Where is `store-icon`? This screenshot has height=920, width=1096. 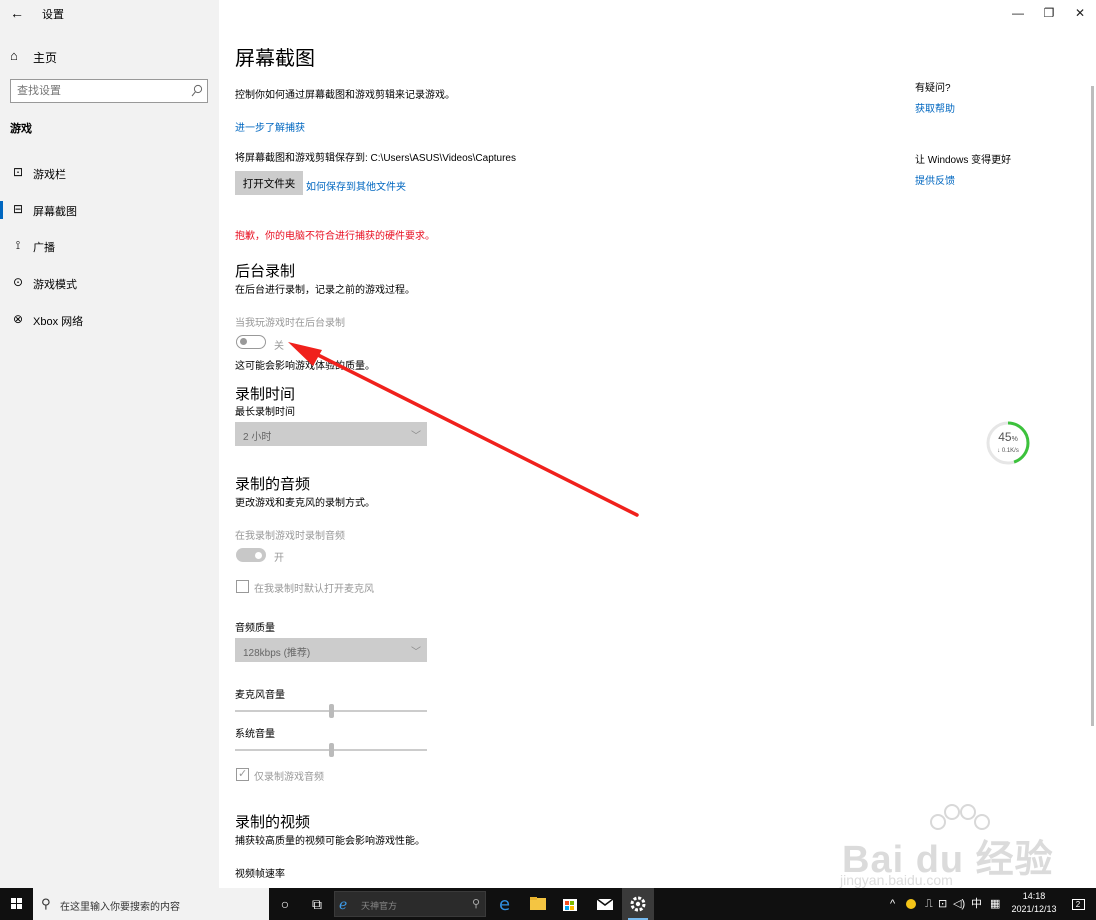
store-icon is located at coordinates (570, 904).